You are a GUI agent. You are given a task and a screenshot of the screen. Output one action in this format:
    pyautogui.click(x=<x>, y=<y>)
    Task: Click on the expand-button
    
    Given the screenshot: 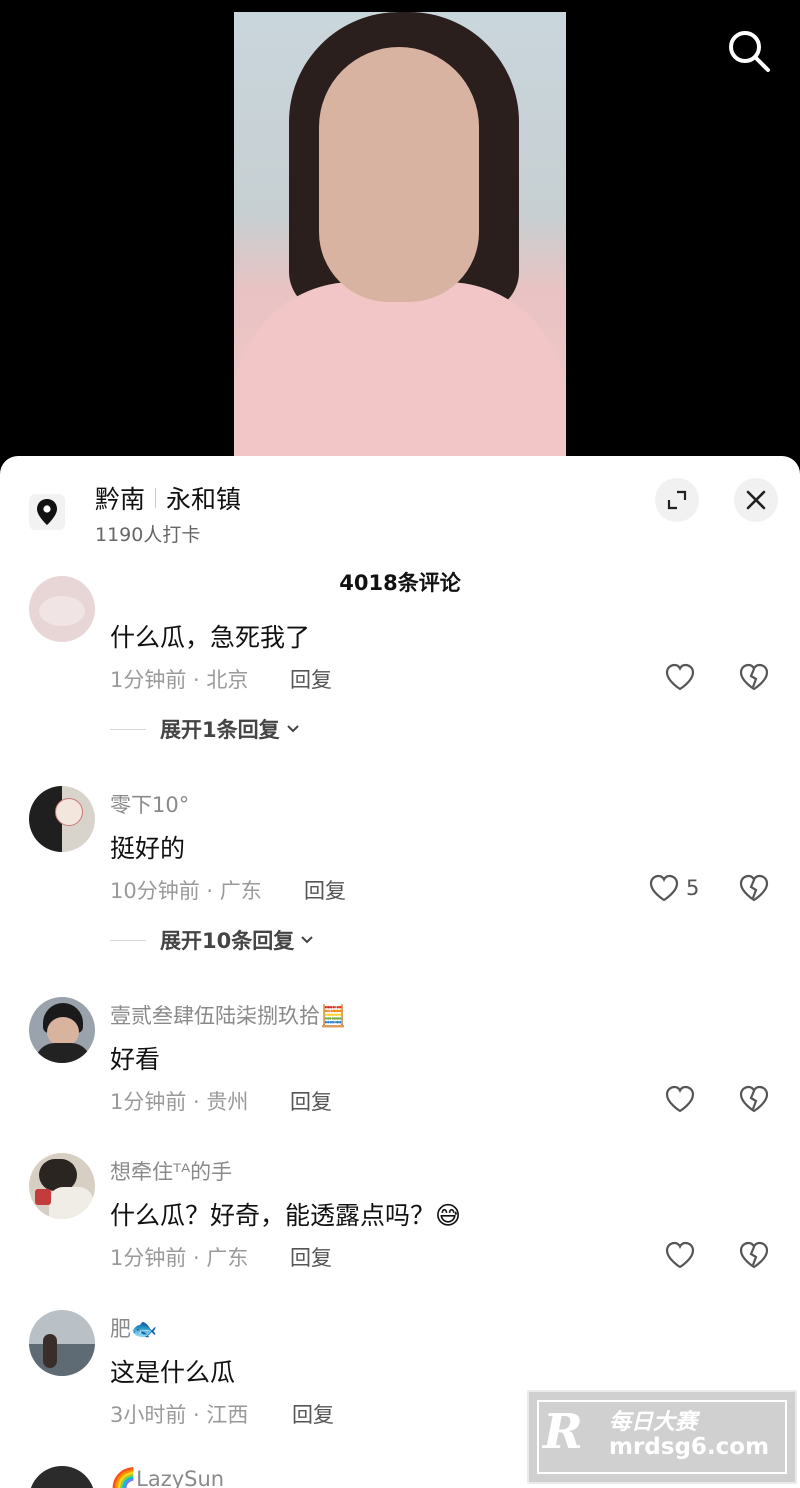 What is the action you would take?
    pyautogui.click(x=677, y=500)
    